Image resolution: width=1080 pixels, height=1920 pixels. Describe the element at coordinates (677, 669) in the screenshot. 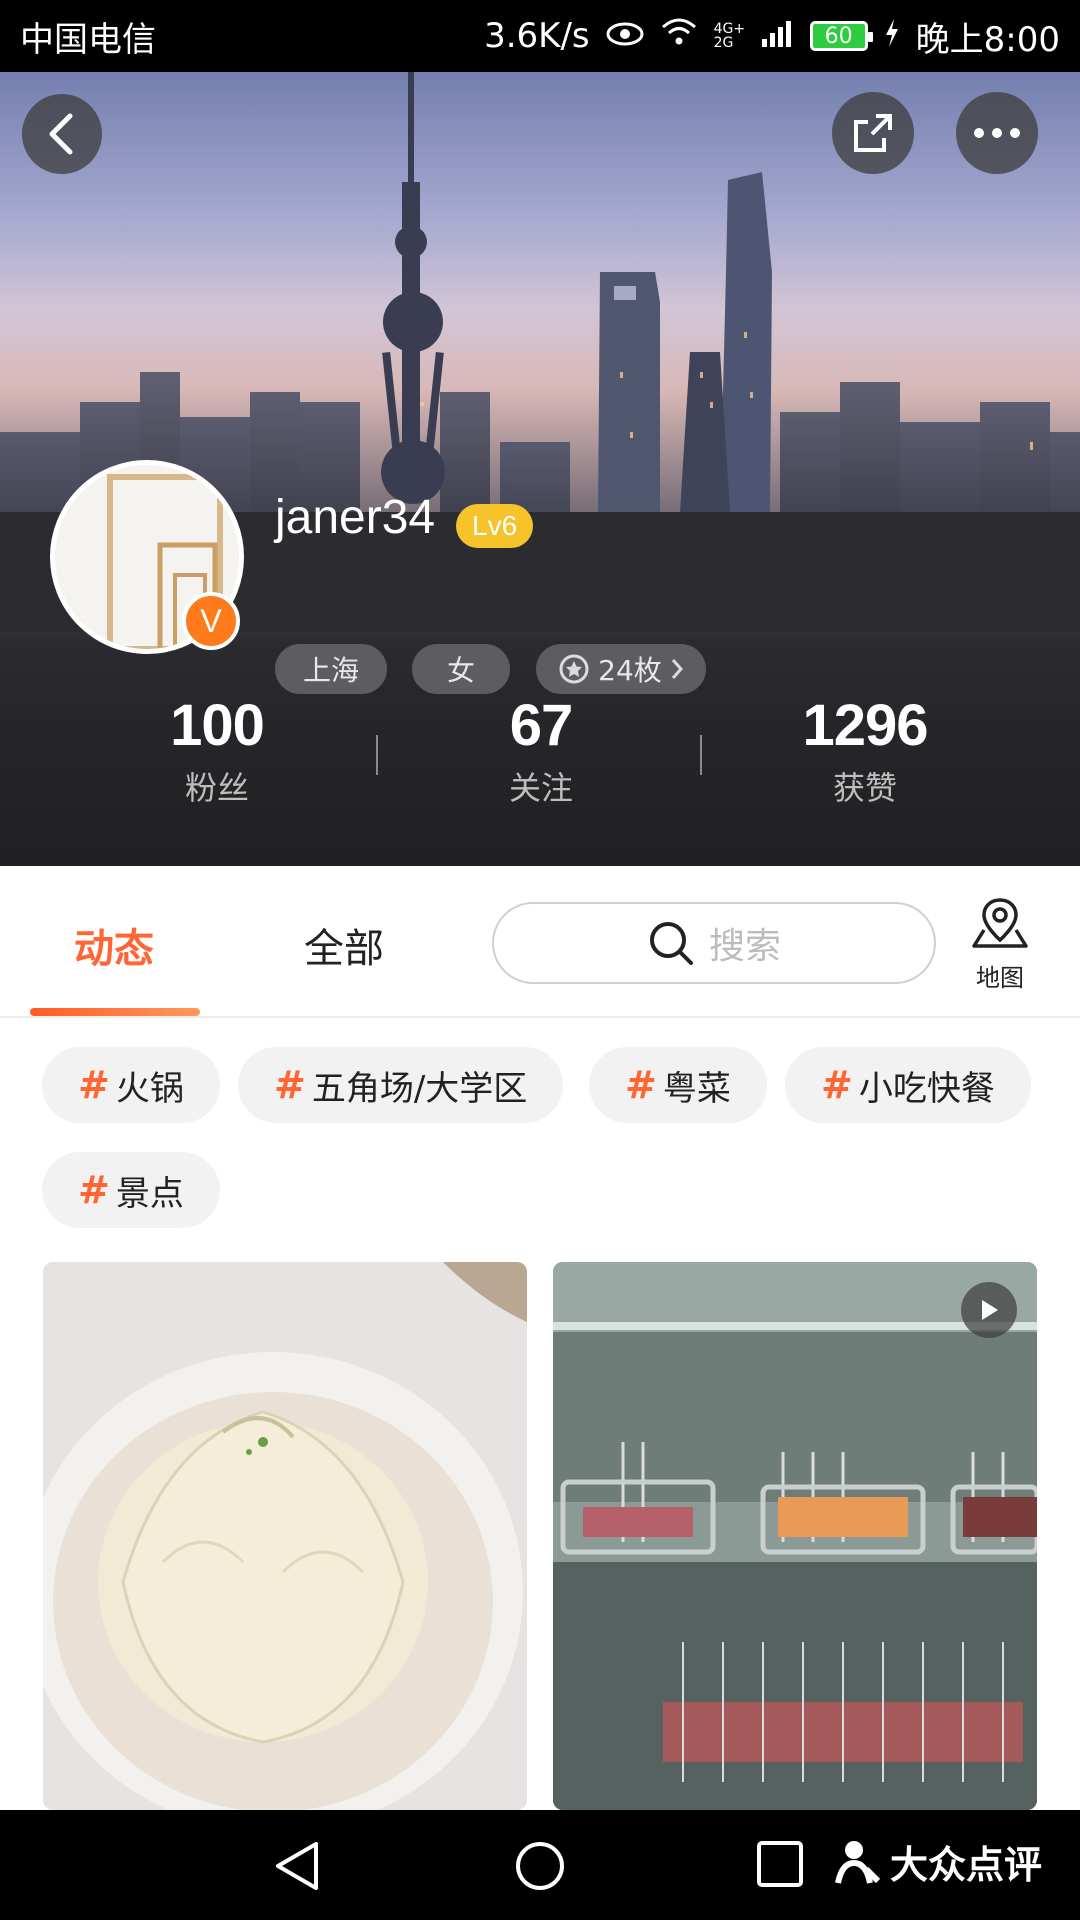

I see `chevron-right-icon` at that location.